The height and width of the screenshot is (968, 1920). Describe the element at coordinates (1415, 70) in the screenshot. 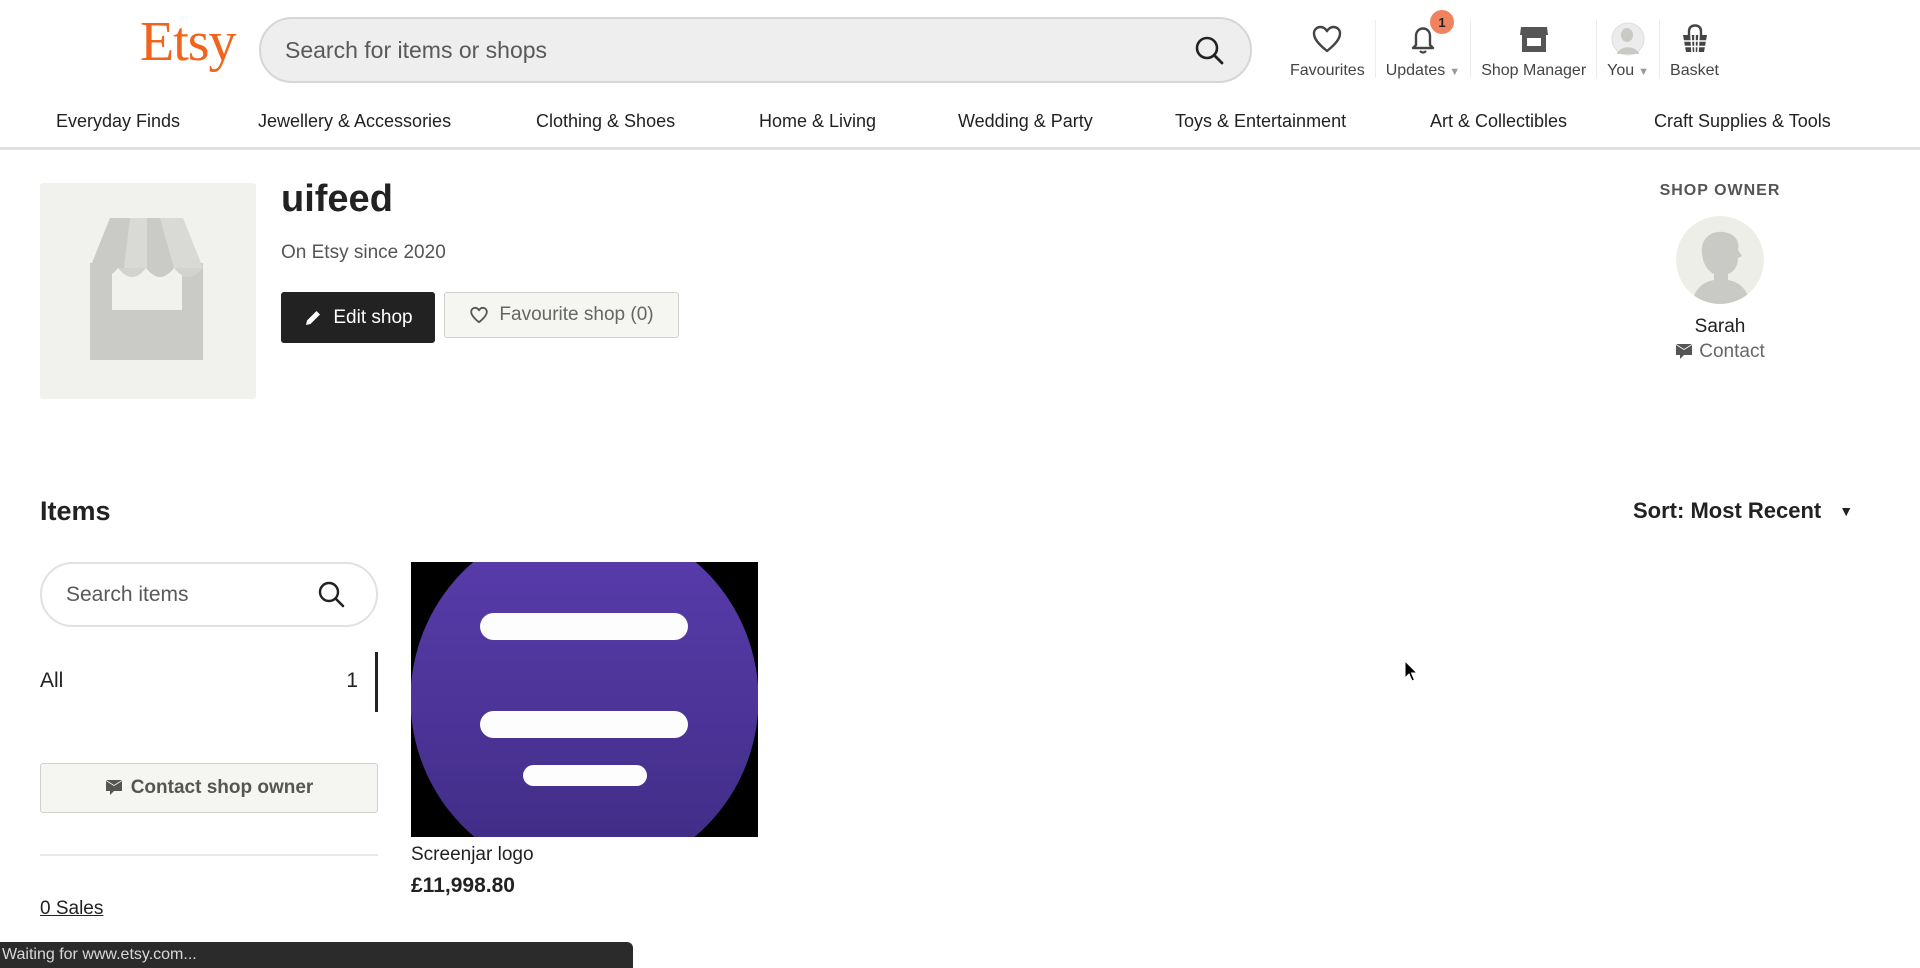

I see `nav-updates-label: Updates` at that location.